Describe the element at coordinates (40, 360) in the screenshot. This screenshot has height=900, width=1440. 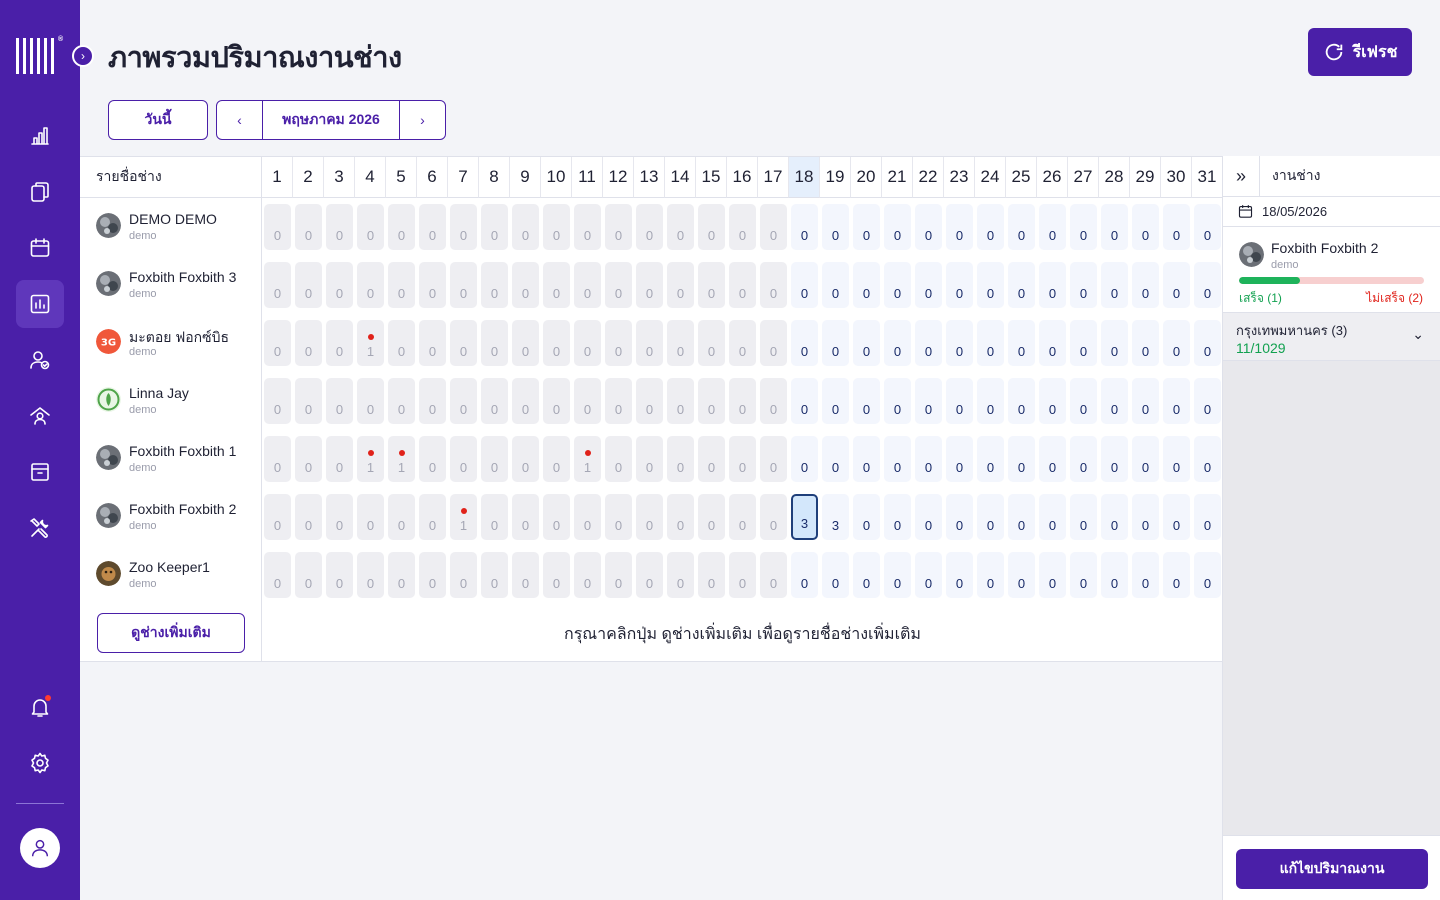
I see `nav-technicians` at that location.